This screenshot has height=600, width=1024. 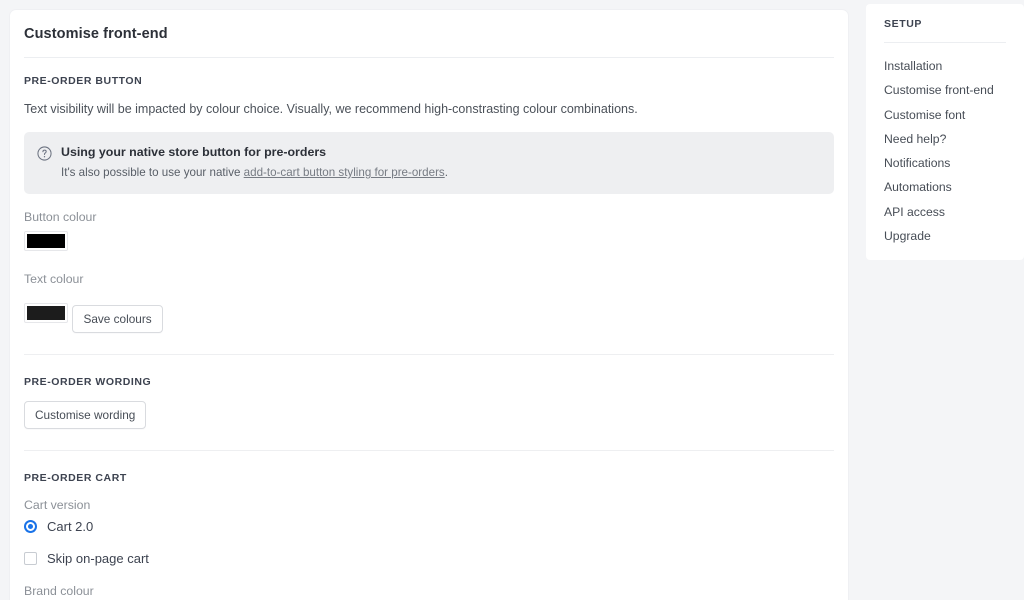 What do you see at coordinates (945, 115) in the screenshot?
I see `sidebar-item-customise-font: Customise font` at bounding box center [945, 115].